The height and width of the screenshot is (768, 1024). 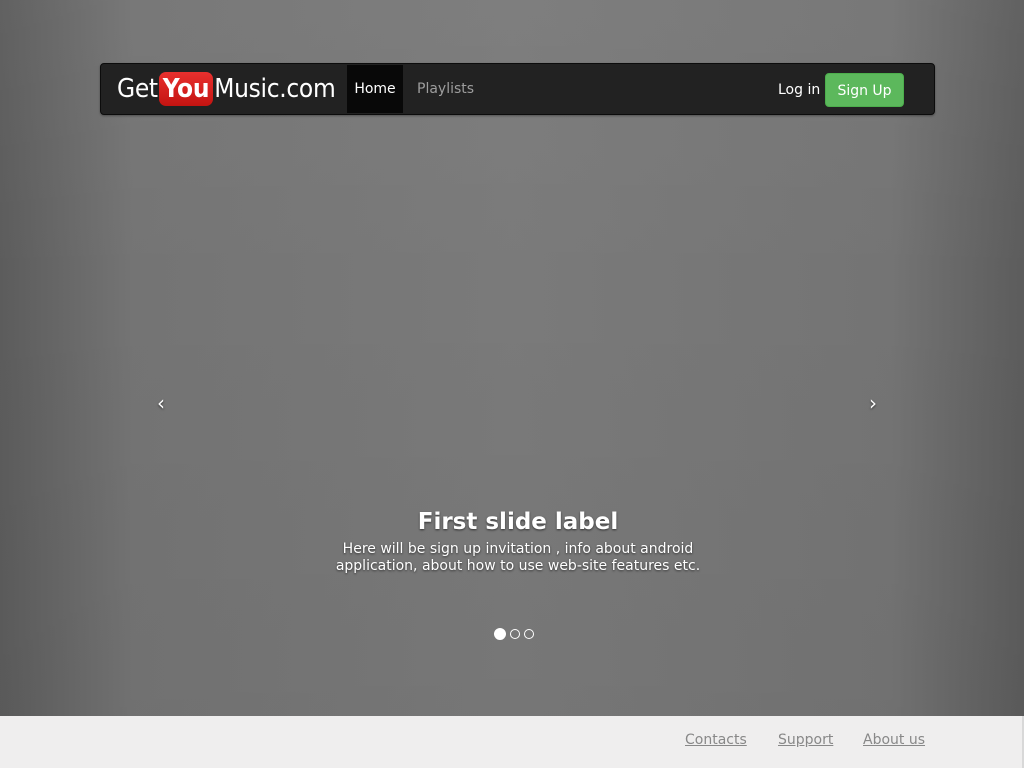 I want to click on logo-you-badge: You, so click(x=186, y=89).